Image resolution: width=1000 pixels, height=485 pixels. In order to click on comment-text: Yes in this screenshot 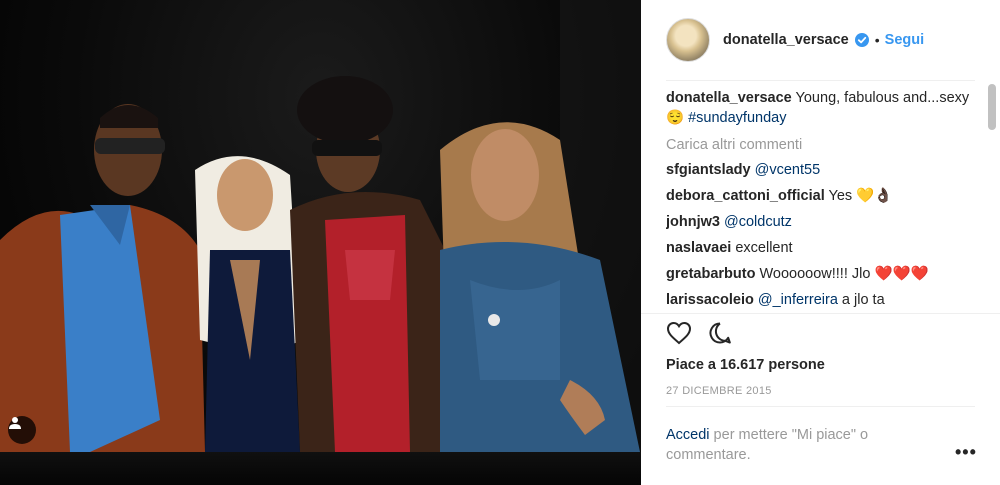, I will do `click(842, 196)`.